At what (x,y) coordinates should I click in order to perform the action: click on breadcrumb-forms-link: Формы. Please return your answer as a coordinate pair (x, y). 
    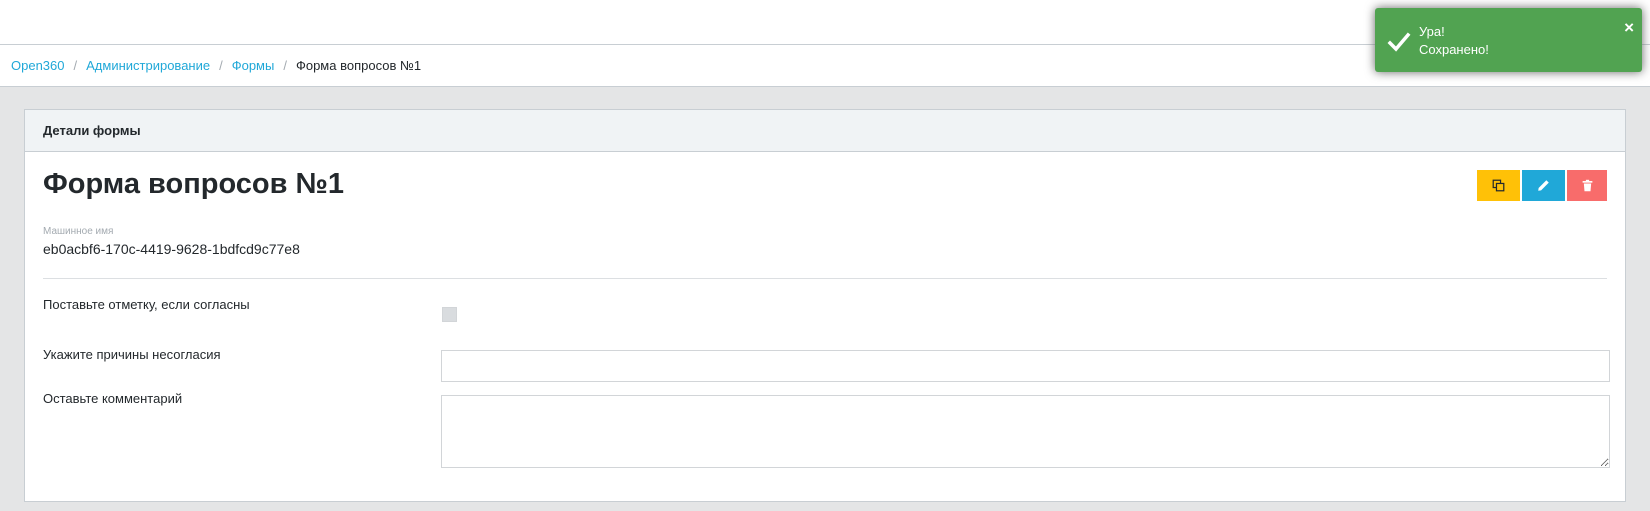
    Looking at the image, I should click on (253, 65).